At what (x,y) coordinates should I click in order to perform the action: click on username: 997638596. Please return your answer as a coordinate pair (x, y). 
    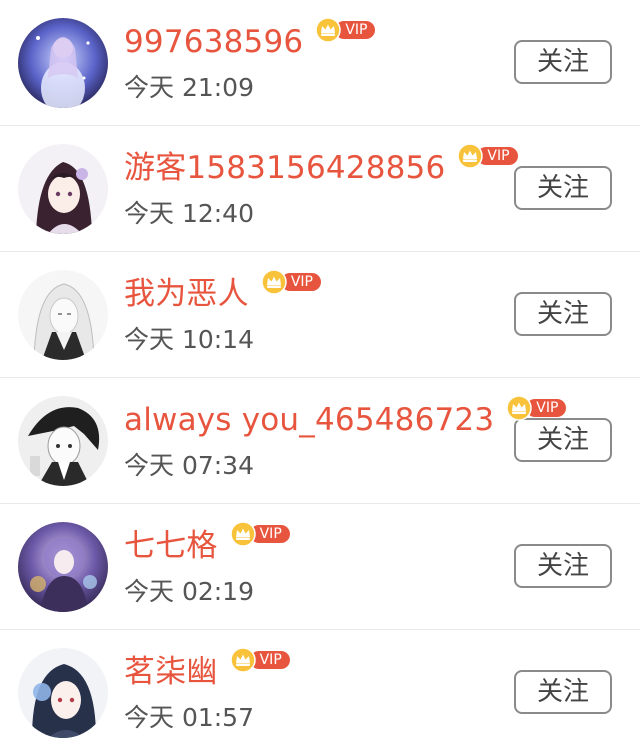
    Looking at the image, I should click on (213, 42).